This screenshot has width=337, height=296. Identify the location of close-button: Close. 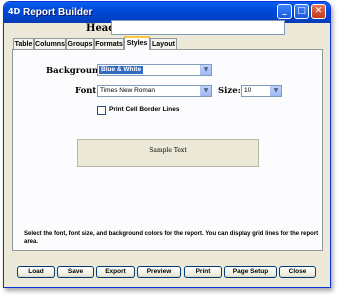
(297, 272).